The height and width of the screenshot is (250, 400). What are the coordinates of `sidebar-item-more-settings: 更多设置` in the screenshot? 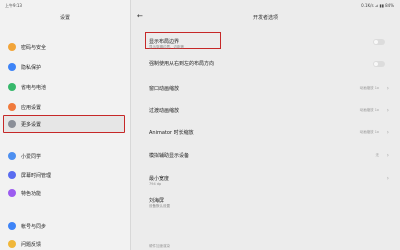 It's located at (65, 124).